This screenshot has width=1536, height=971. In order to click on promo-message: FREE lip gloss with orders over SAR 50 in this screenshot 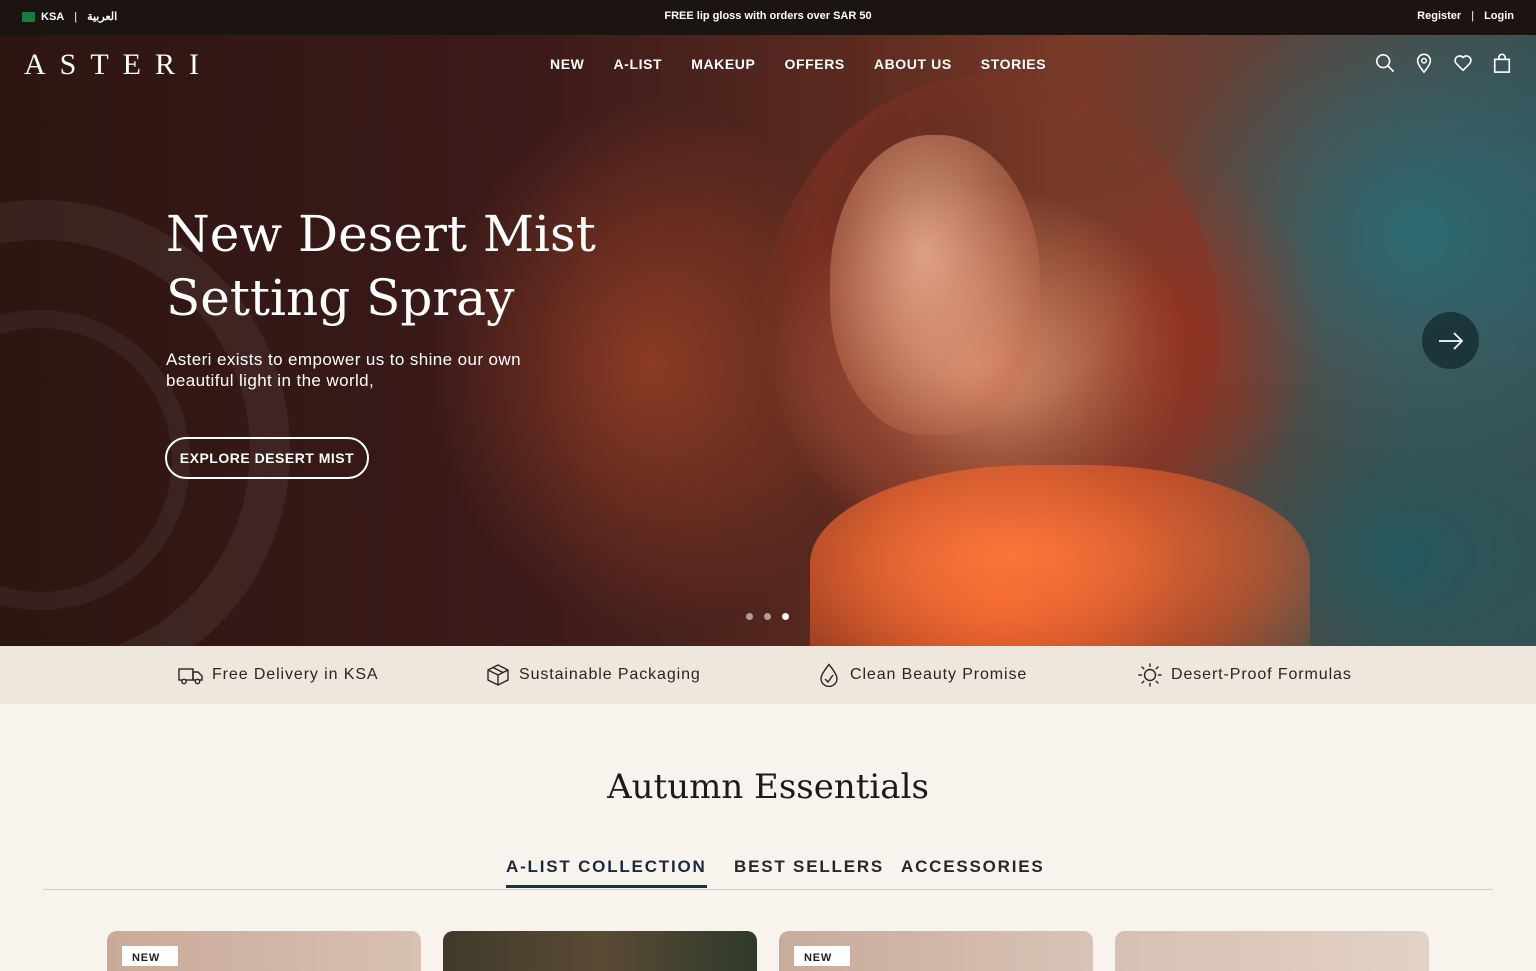, I will do `click(768, 16)`.